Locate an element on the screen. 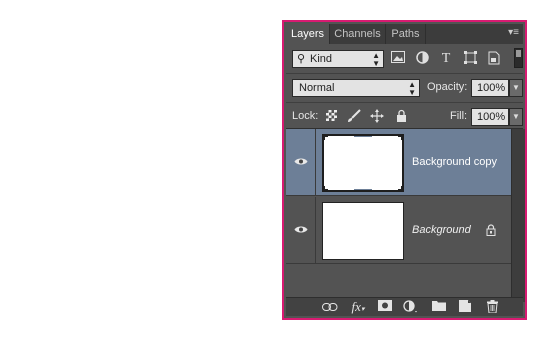  lock-transparent-pixels-icon is located at coordinates (331, 115).